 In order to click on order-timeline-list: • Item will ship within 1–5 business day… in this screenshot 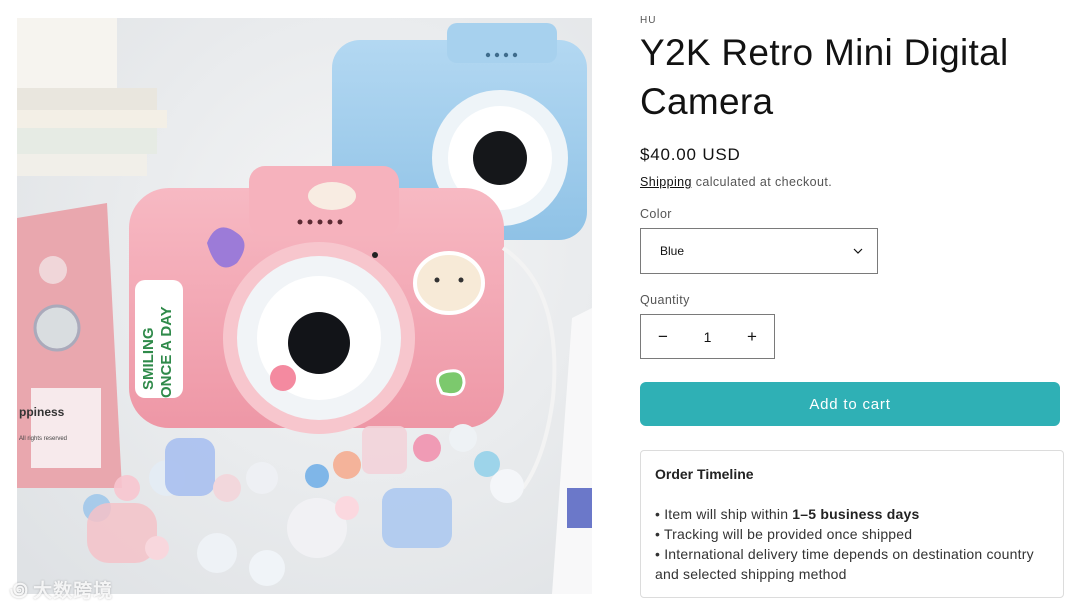, I will do `click(852, 544)`.